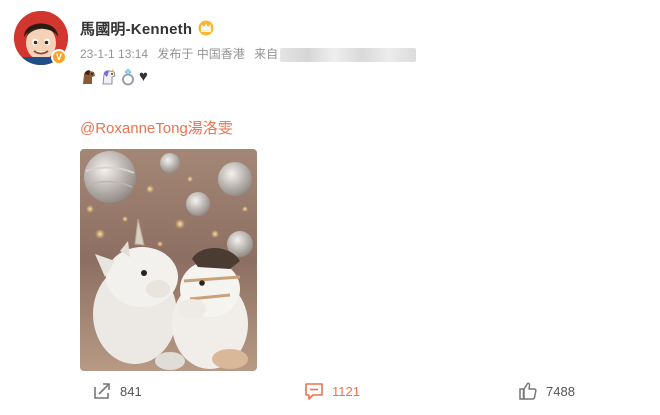 This screenshot has width=660, height=415. Describe the element at coordinates (314, 391) in the screenshot. I see `comment-icon` at that location.